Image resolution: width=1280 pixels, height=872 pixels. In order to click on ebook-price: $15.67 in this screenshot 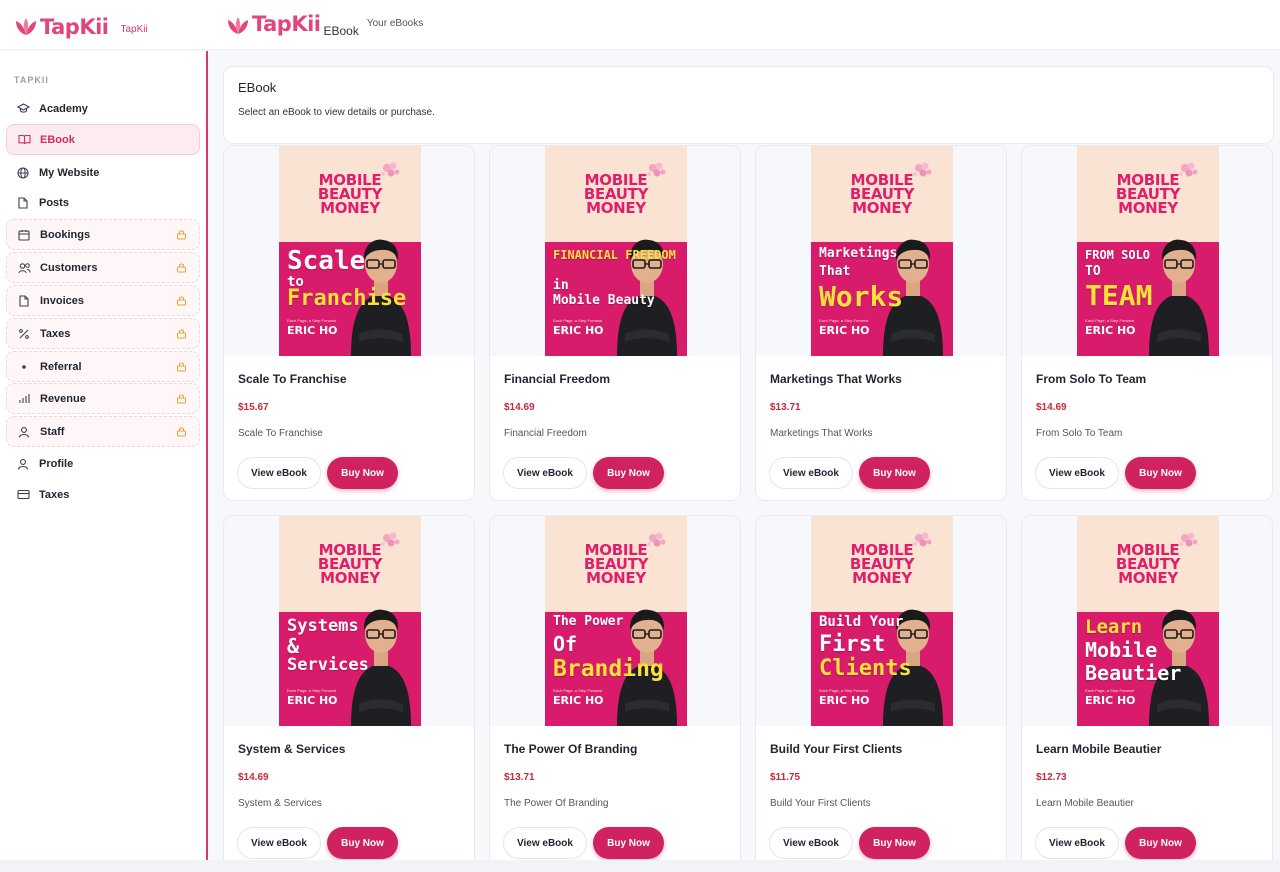, I will do `click(253, 407)`.